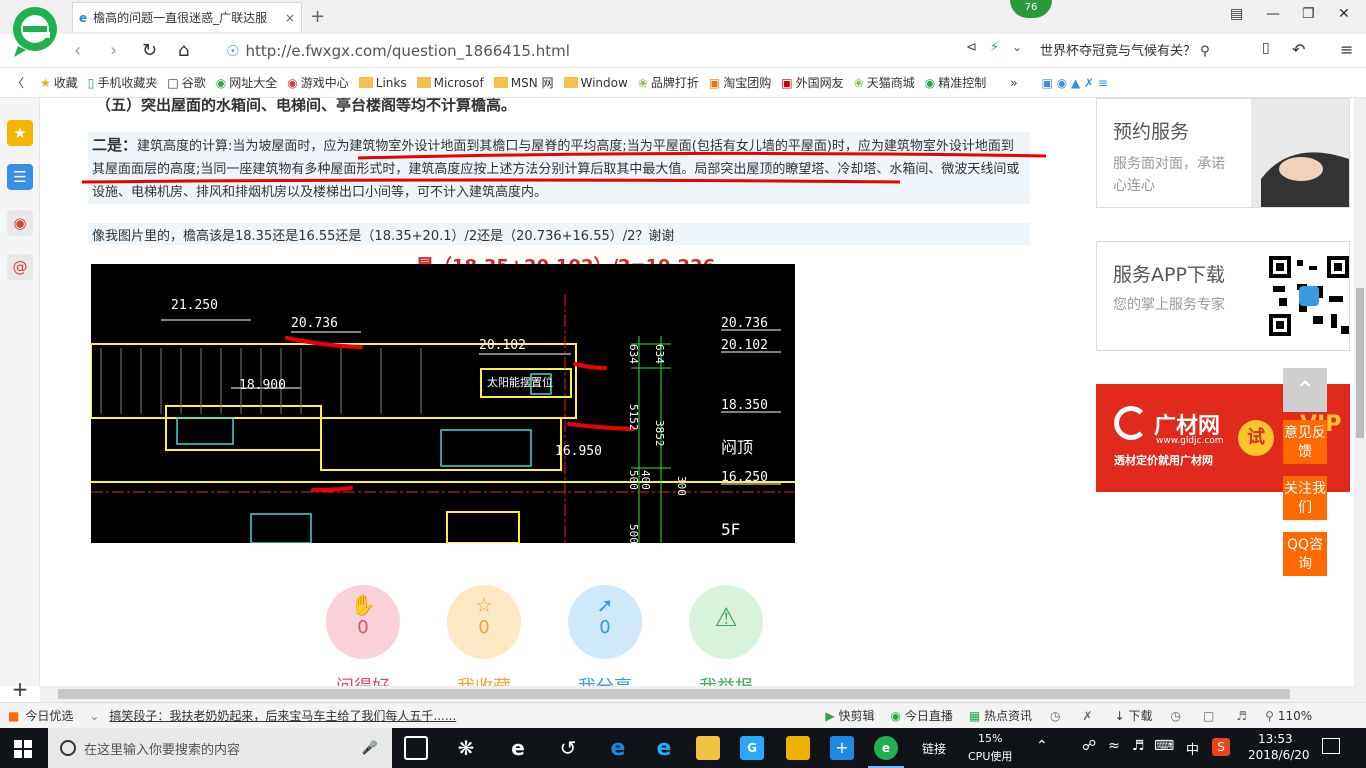 Image resolution: width=1366 pixels, height=768 pixels. I want to click on edge-app-icon: e, so click(618, 748).